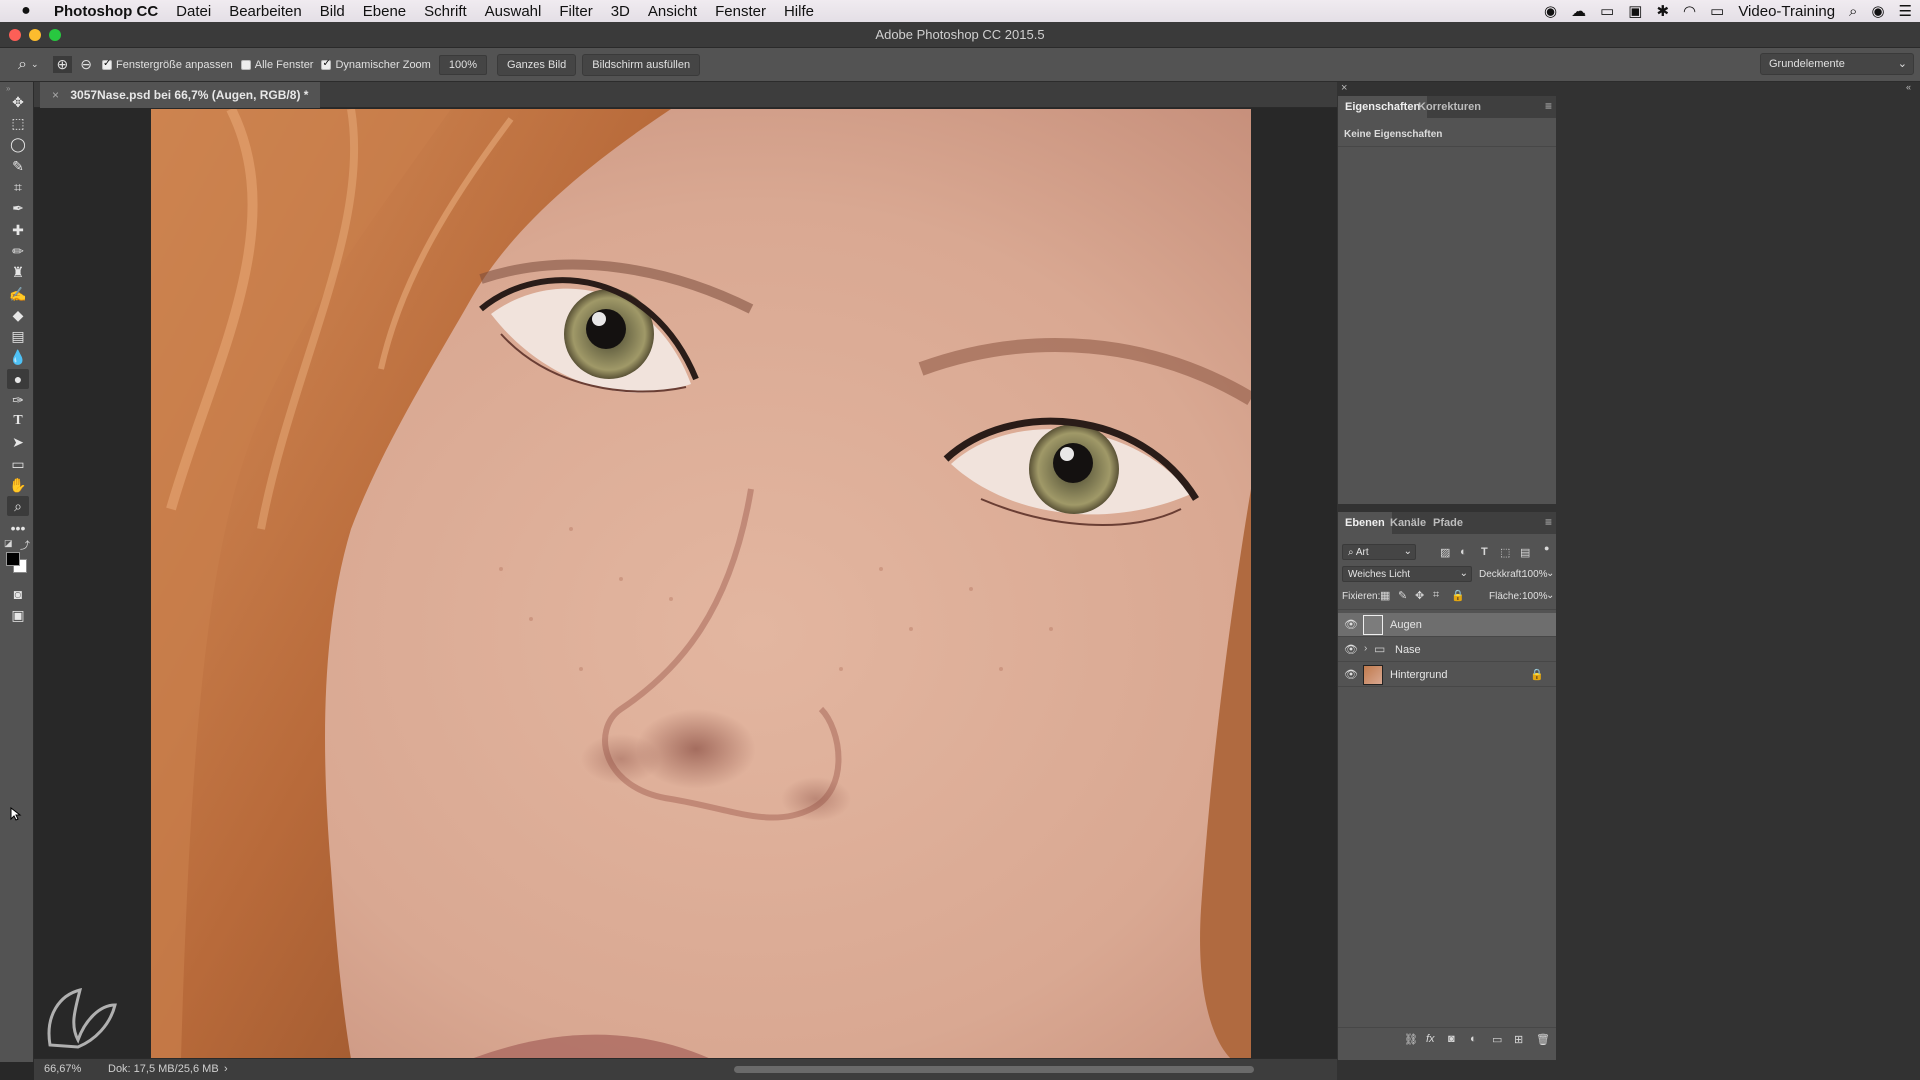  What do you see at coordinates (55, 95) in the screenshot?
I see `close-document-icon: ×` at bounding box center [55, 95].